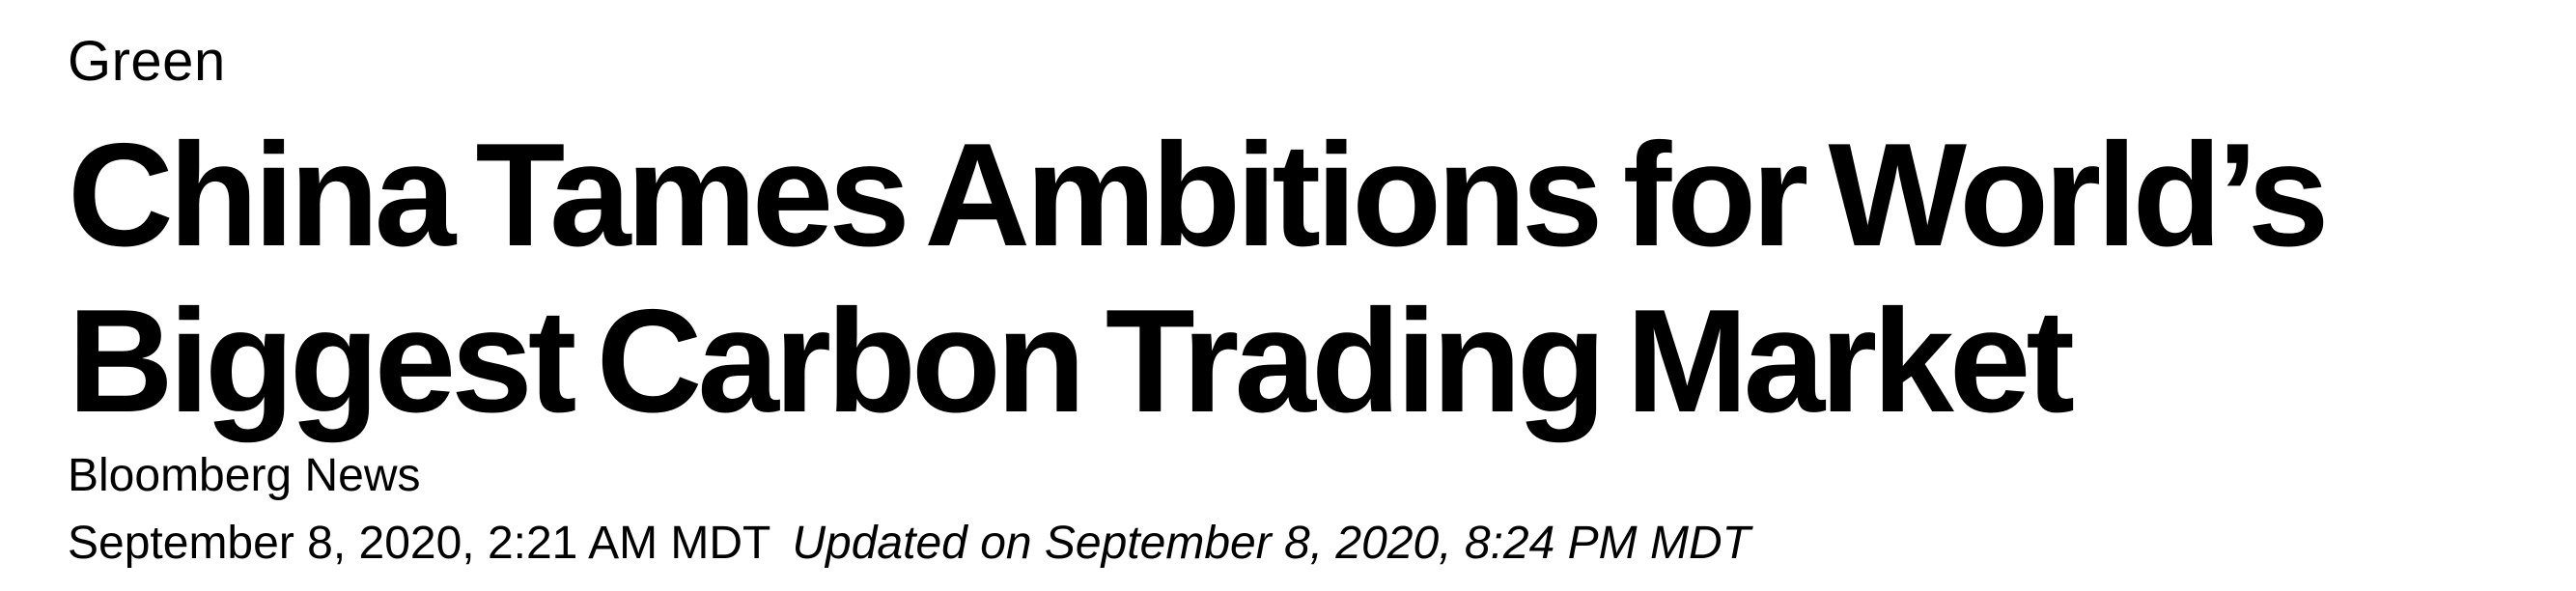  What do you see at coordinates (147, 61) in the screenshot?
I see `section-label: Green` at bounding box center [147, 61].